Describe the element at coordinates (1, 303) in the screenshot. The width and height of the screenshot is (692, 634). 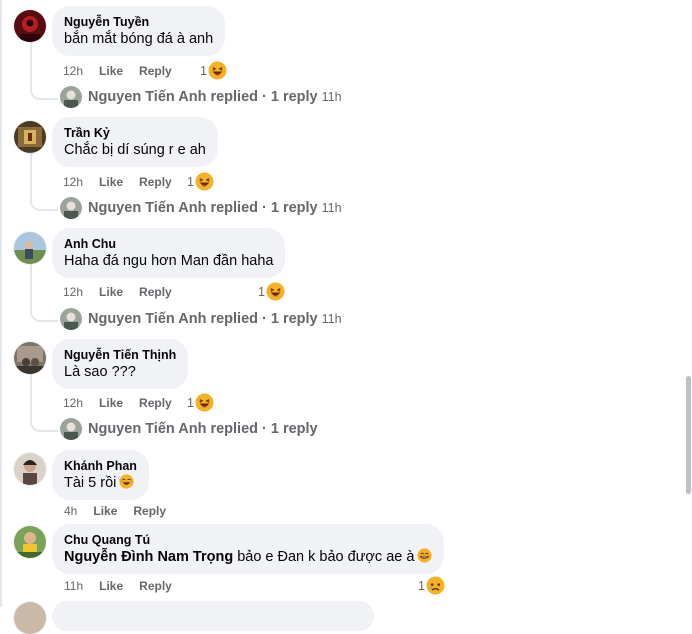
I see `feed-left-border` at that location.